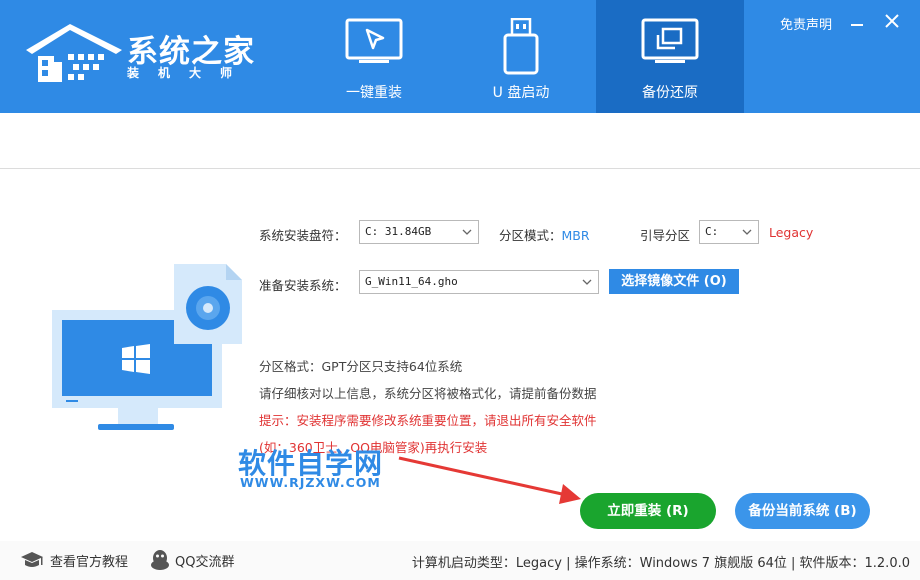 The height and width of the screenshot is (580, 920). I want to click on content-divider, so click(460, 168).